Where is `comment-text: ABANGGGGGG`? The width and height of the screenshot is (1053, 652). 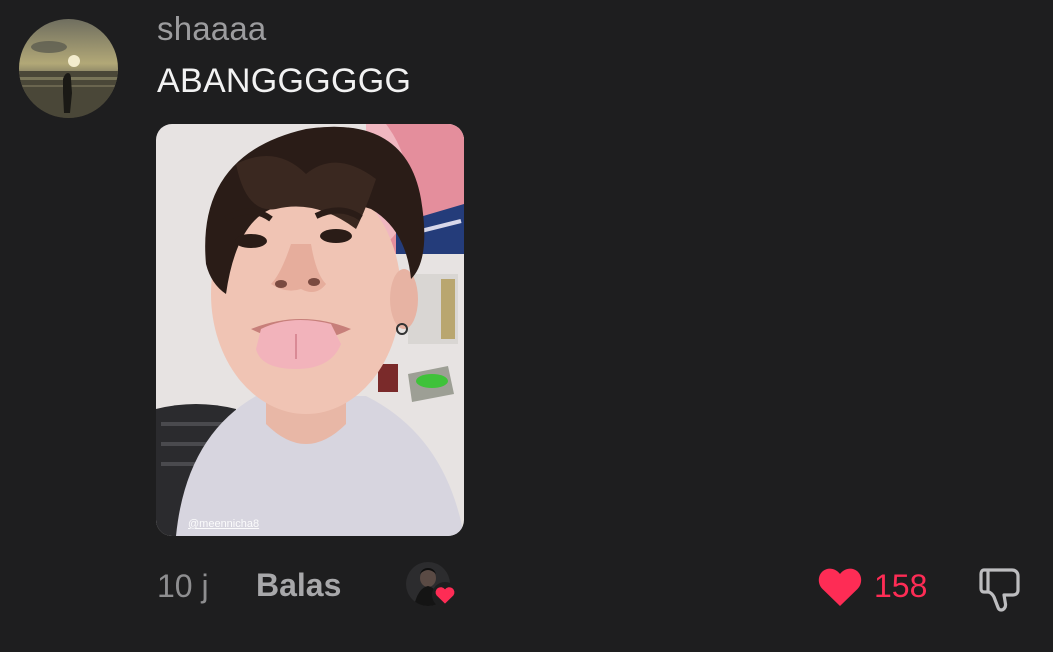
comment-text: ABANGGGGGG is located at coordinates (284, 81).